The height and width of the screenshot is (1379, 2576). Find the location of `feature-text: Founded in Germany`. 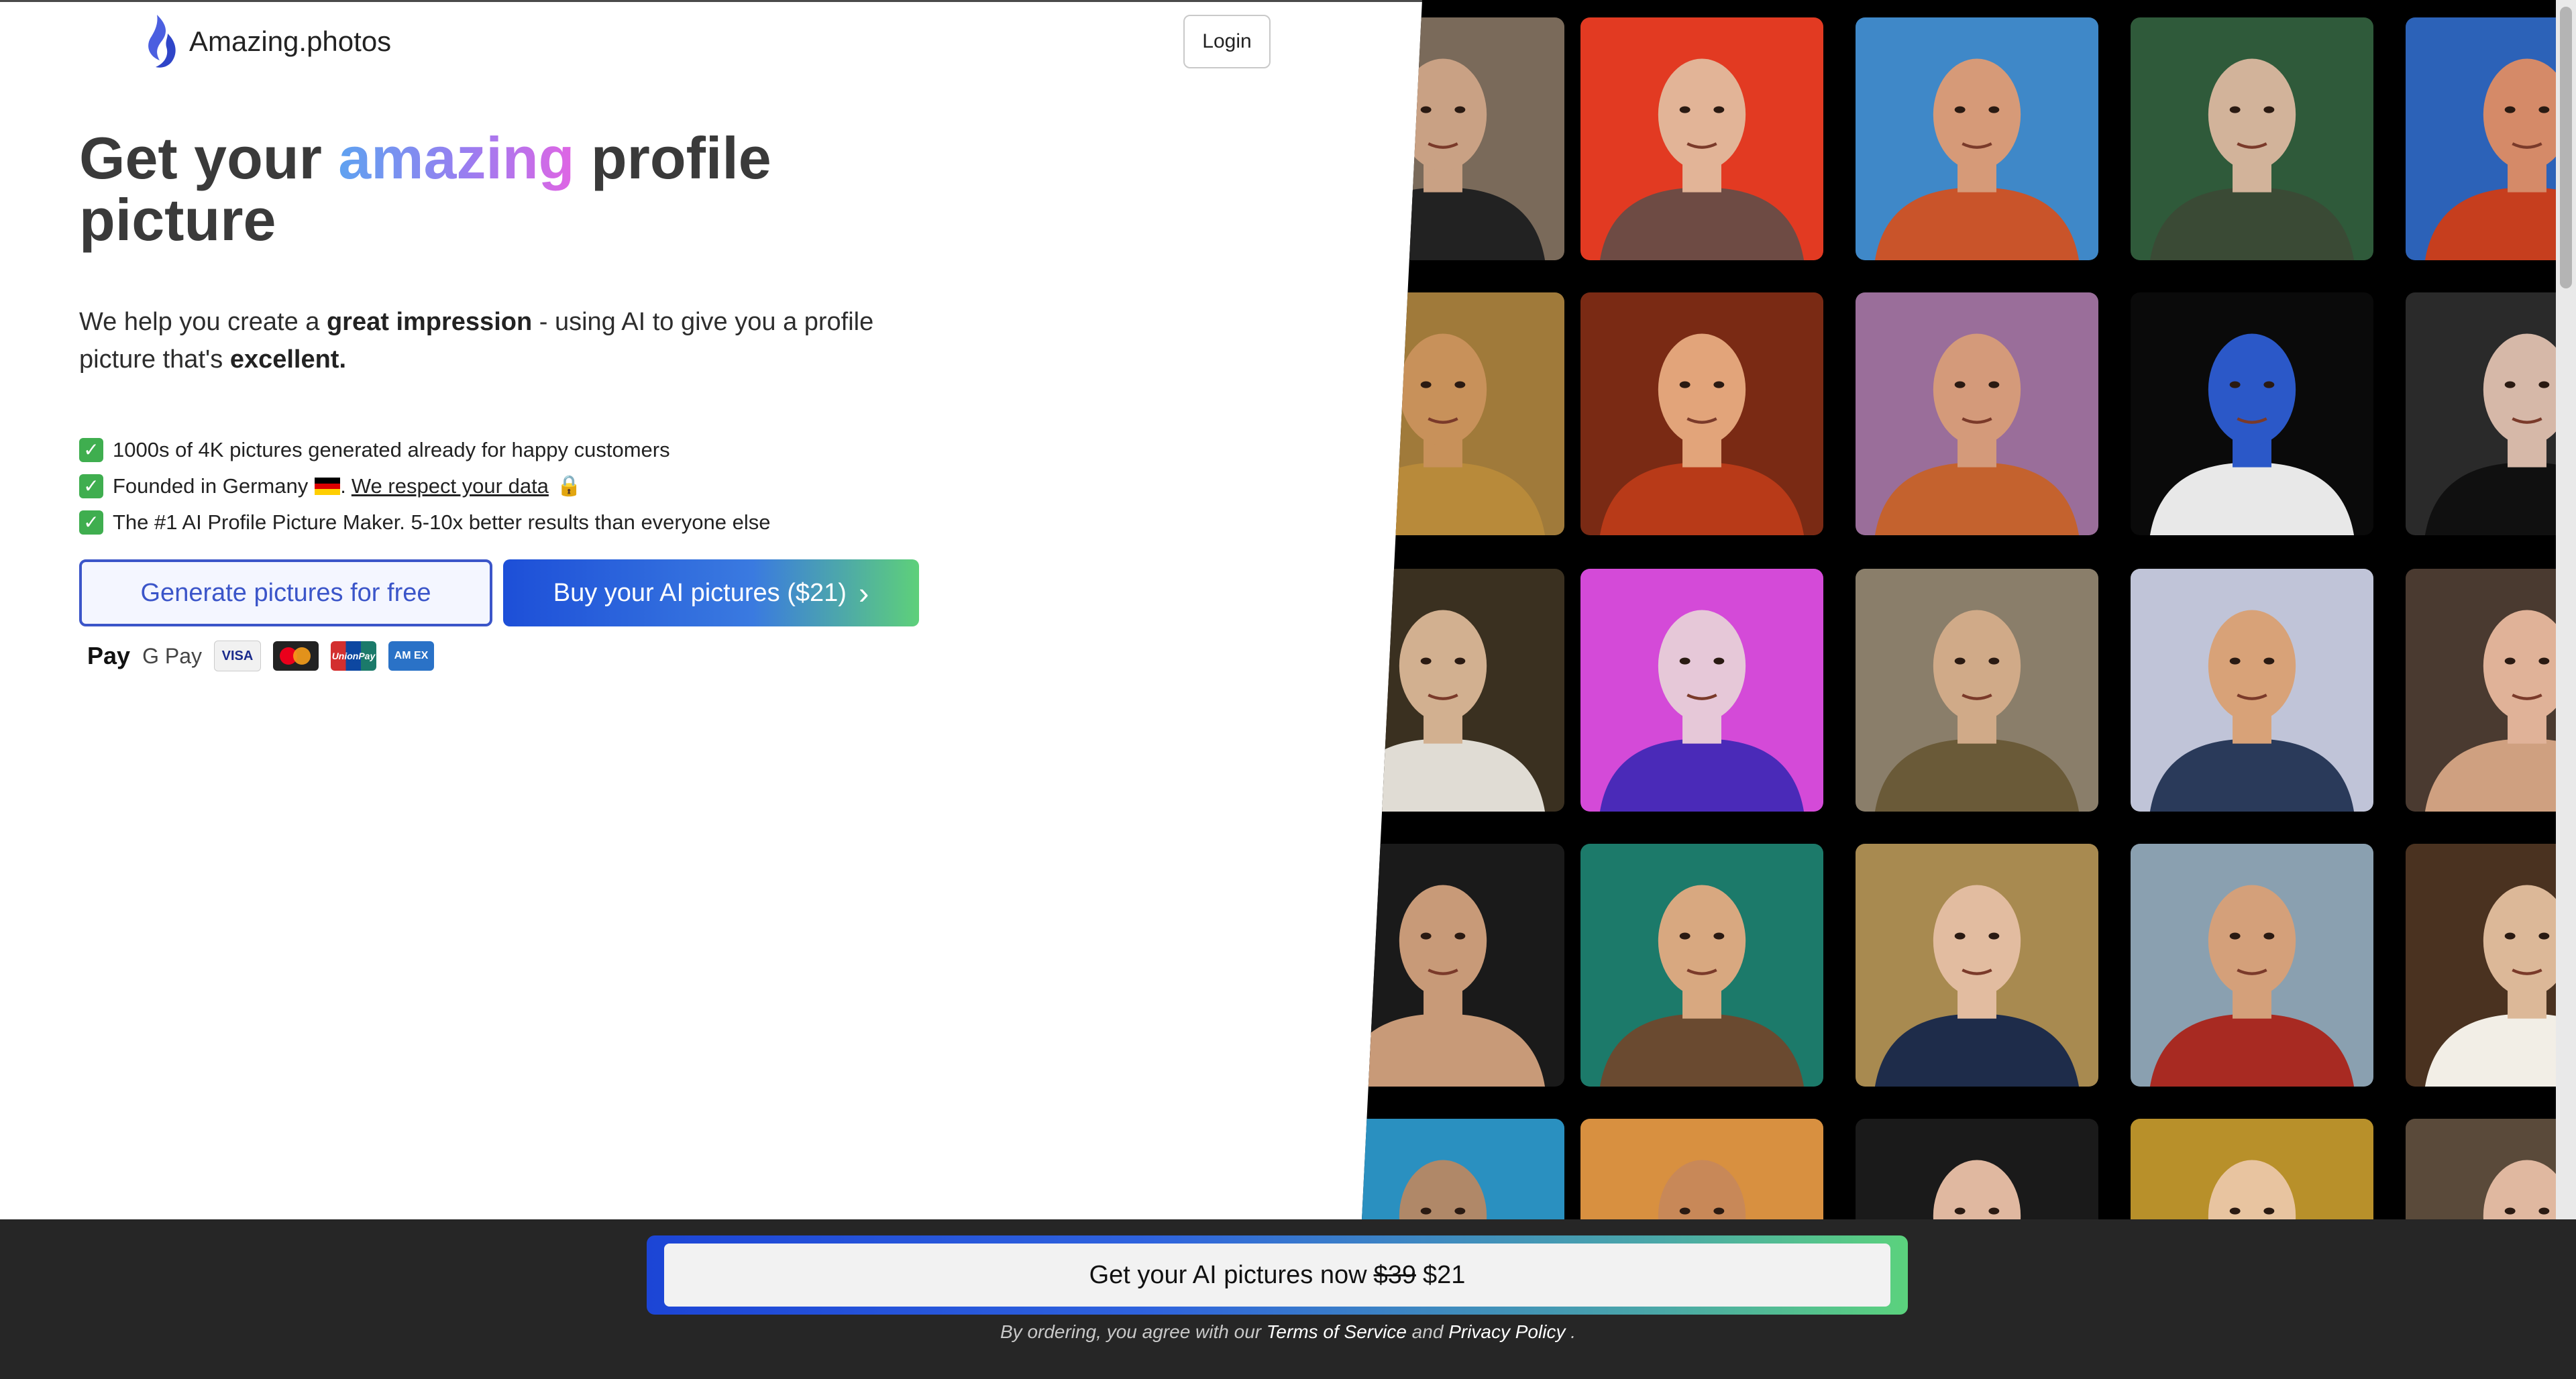

feature-text: Founded in Germany is located at coordinates (211, 486).